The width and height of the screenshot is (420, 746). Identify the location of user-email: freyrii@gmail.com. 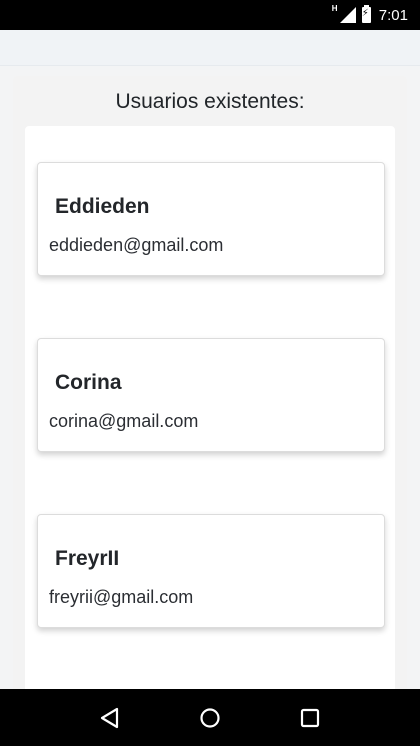
(121, 597).